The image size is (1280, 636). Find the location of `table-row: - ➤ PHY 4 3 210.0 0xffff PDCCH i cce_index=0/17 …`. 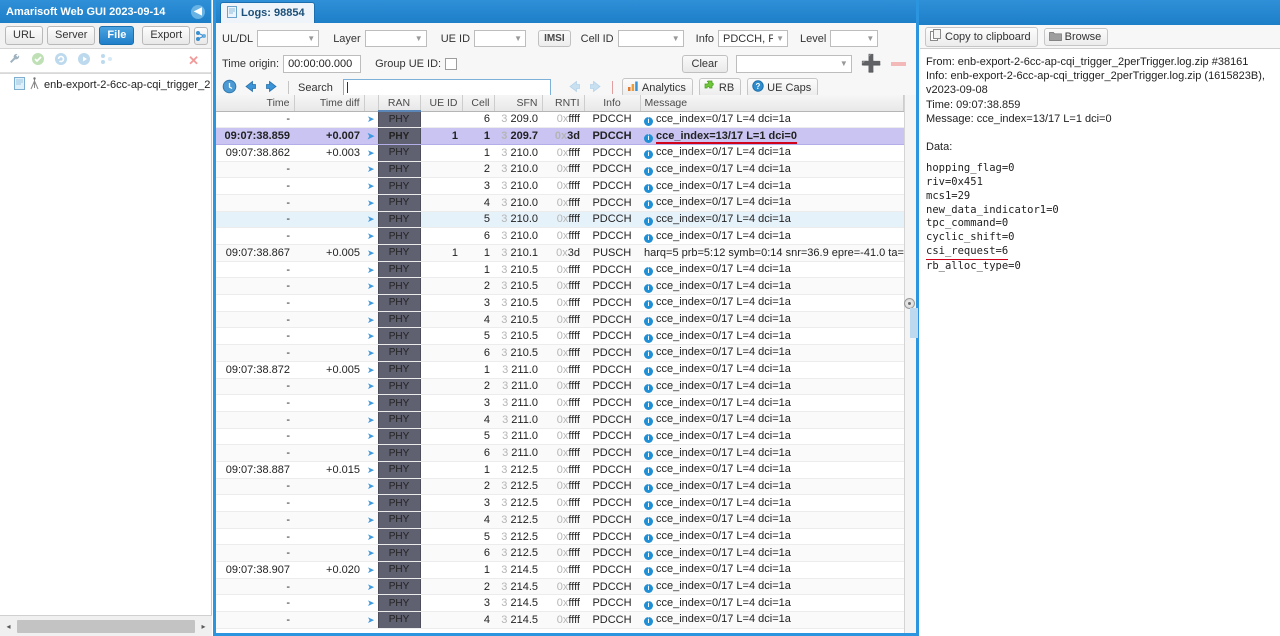

table-row: - ➤ PHY 4 3 210.0 0xffff PDCCH i cce_index=0/17 … is located at coordinates (560, 203).